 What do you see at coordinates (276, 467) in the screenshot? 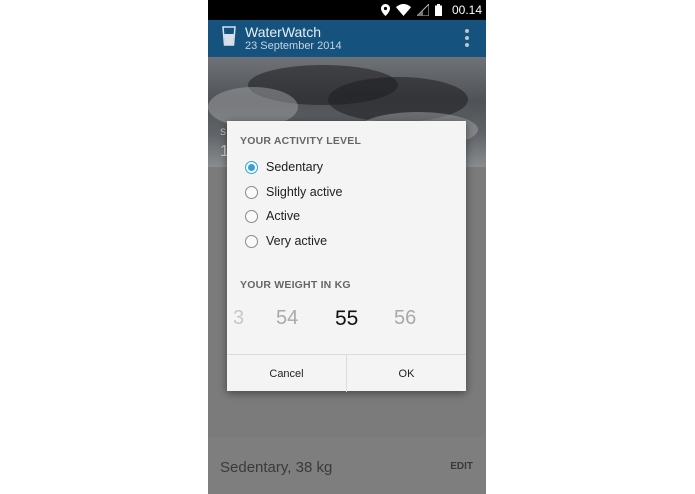
I see `profile-summary: Sedentary, 38 kg` at bounding box center [276, 467].